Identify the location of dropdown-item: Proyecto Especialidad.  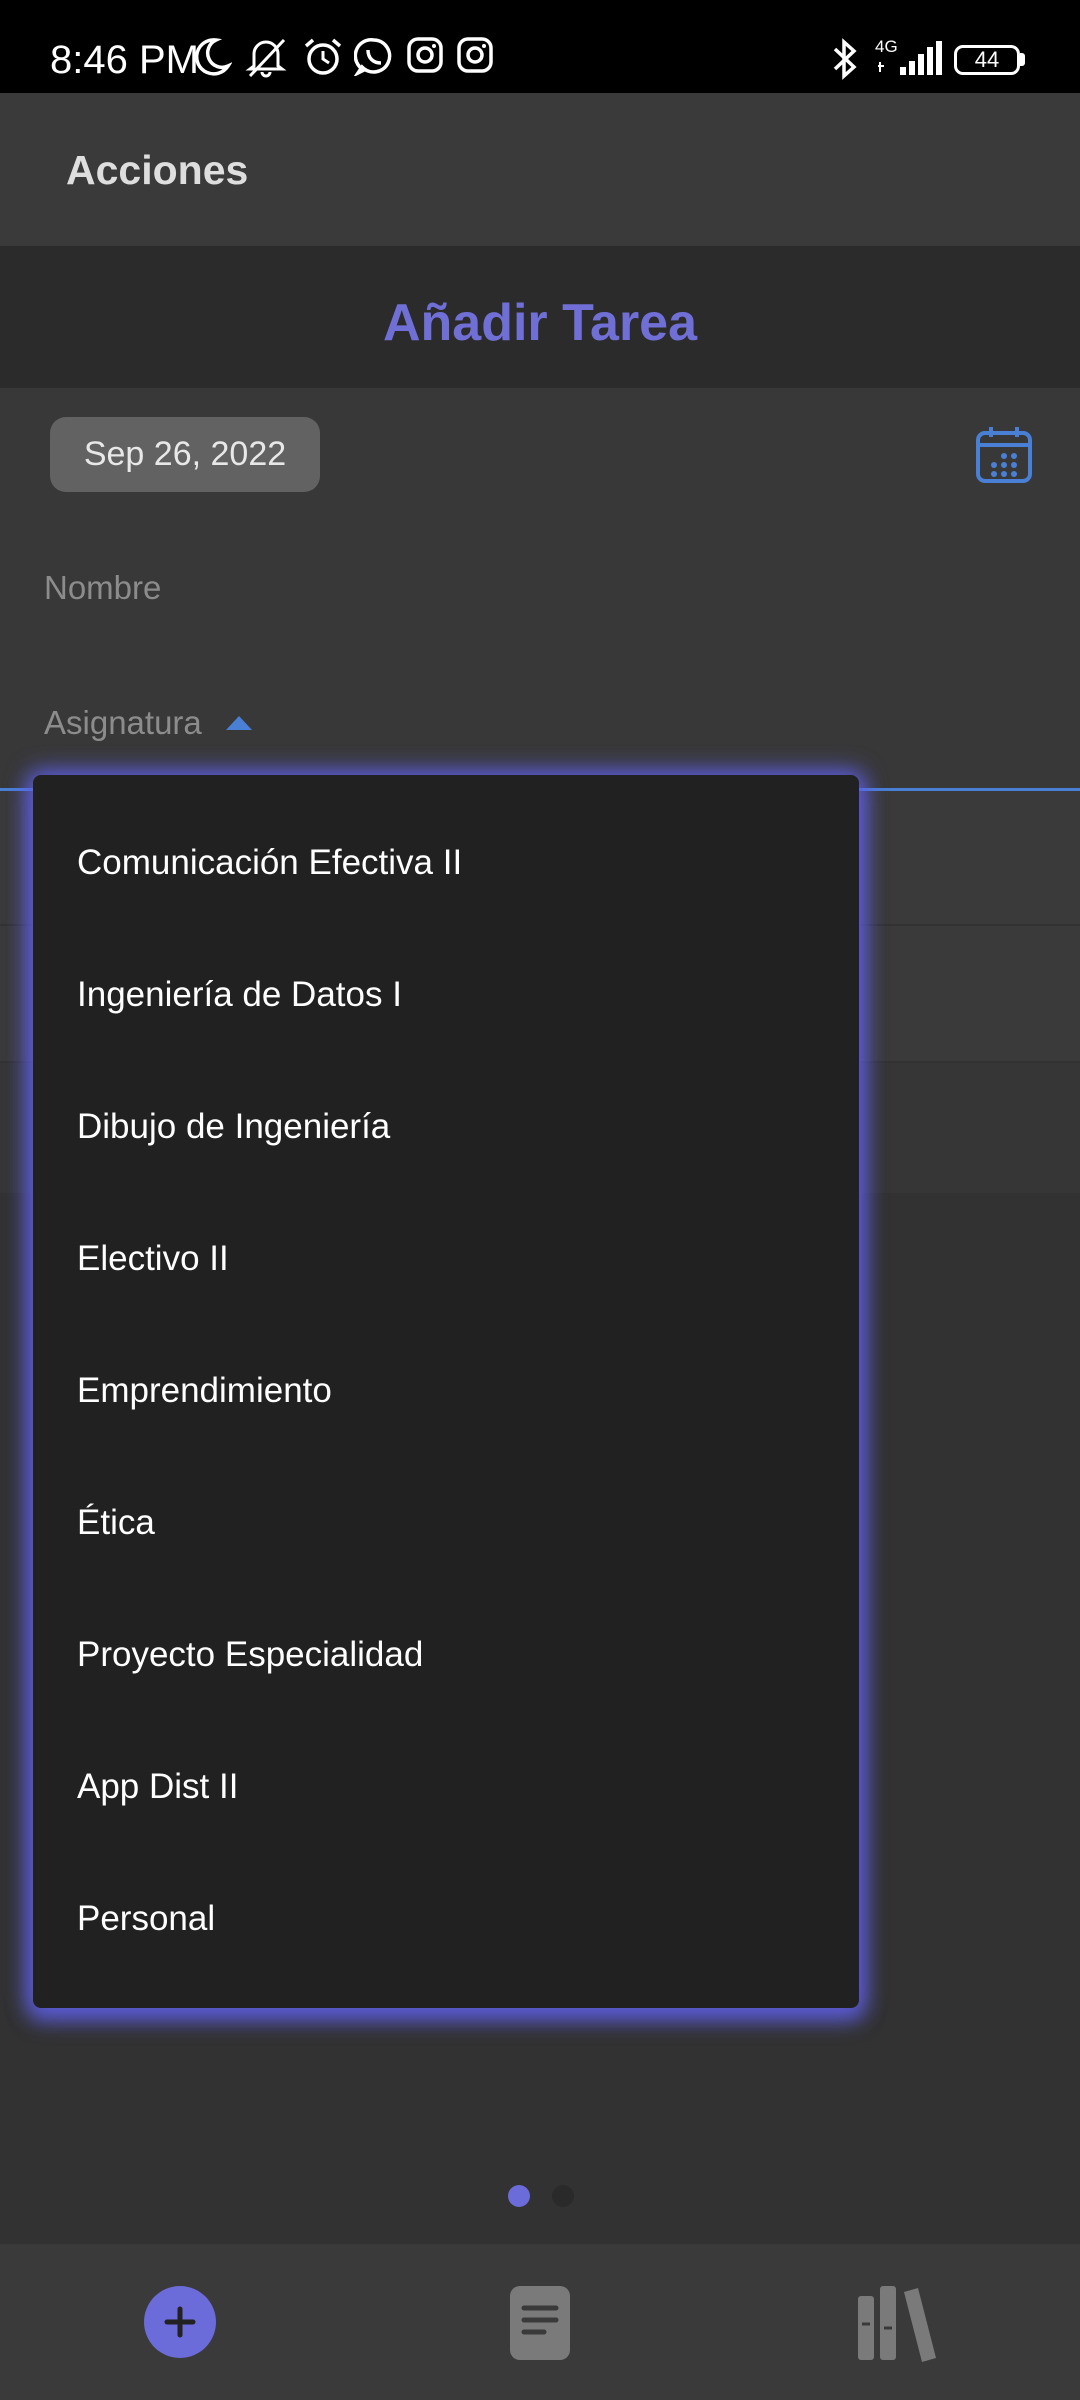
(446, 1655).